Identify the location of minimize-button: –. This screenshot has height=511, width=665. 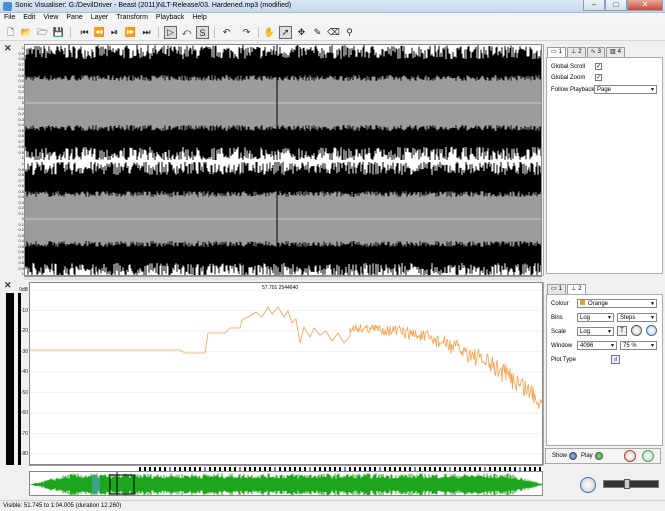
(594, 5).